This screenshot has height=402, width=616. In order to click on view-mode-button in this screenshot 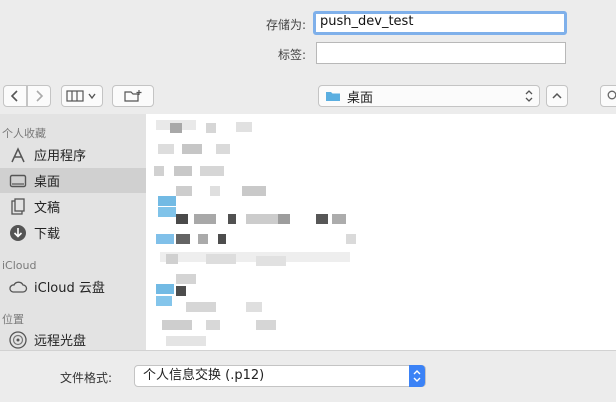, I will do `click(82, 96)`.